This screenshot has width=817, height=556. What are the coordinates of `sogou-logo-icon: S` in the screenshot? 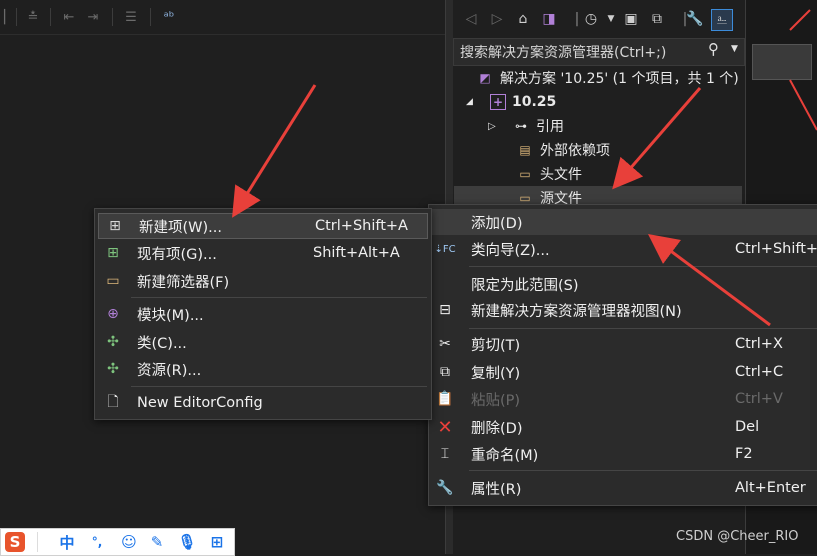 It's located at (15, 542).